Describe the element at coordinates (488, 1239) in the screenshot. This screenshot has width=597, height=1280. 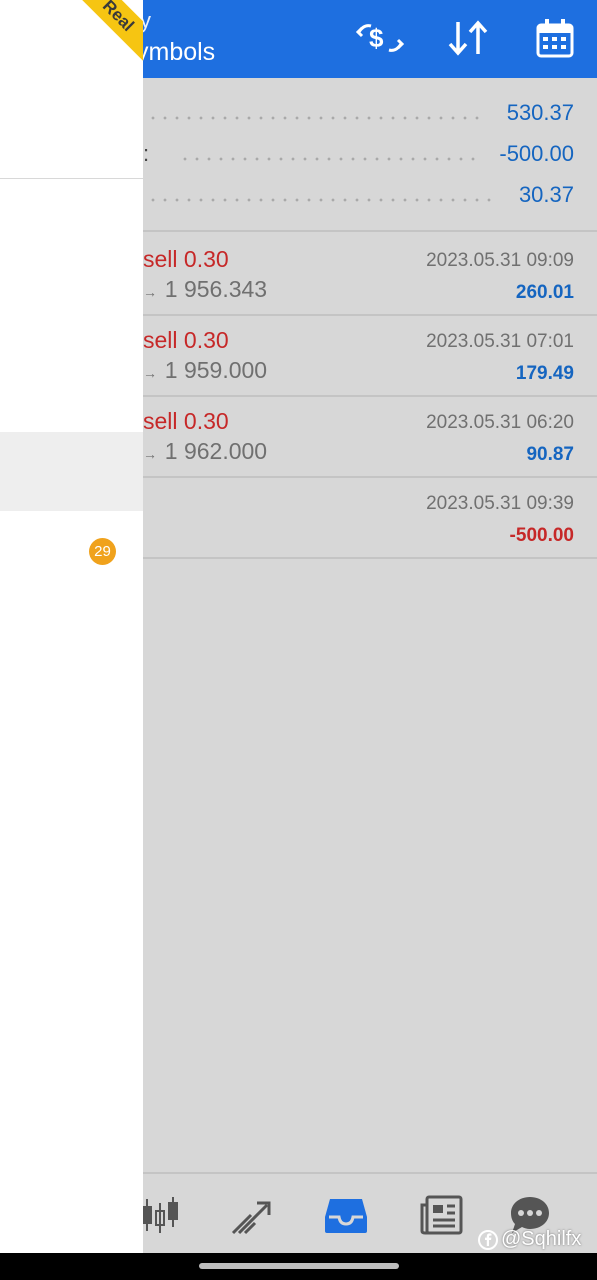
I see `facebook-icon` at that location.